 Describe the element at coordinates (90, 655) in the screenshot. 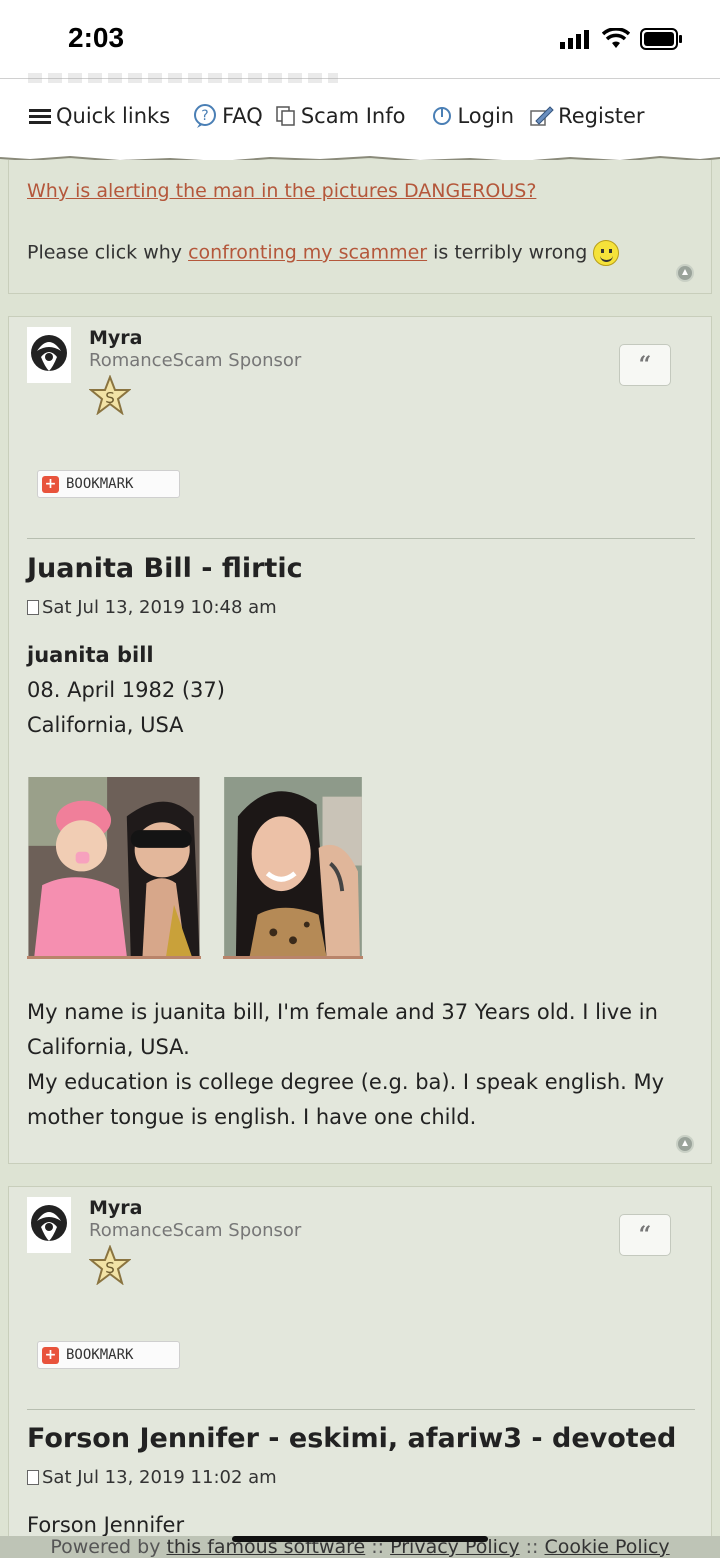

I see `profile-name: juanita bill` at that location.